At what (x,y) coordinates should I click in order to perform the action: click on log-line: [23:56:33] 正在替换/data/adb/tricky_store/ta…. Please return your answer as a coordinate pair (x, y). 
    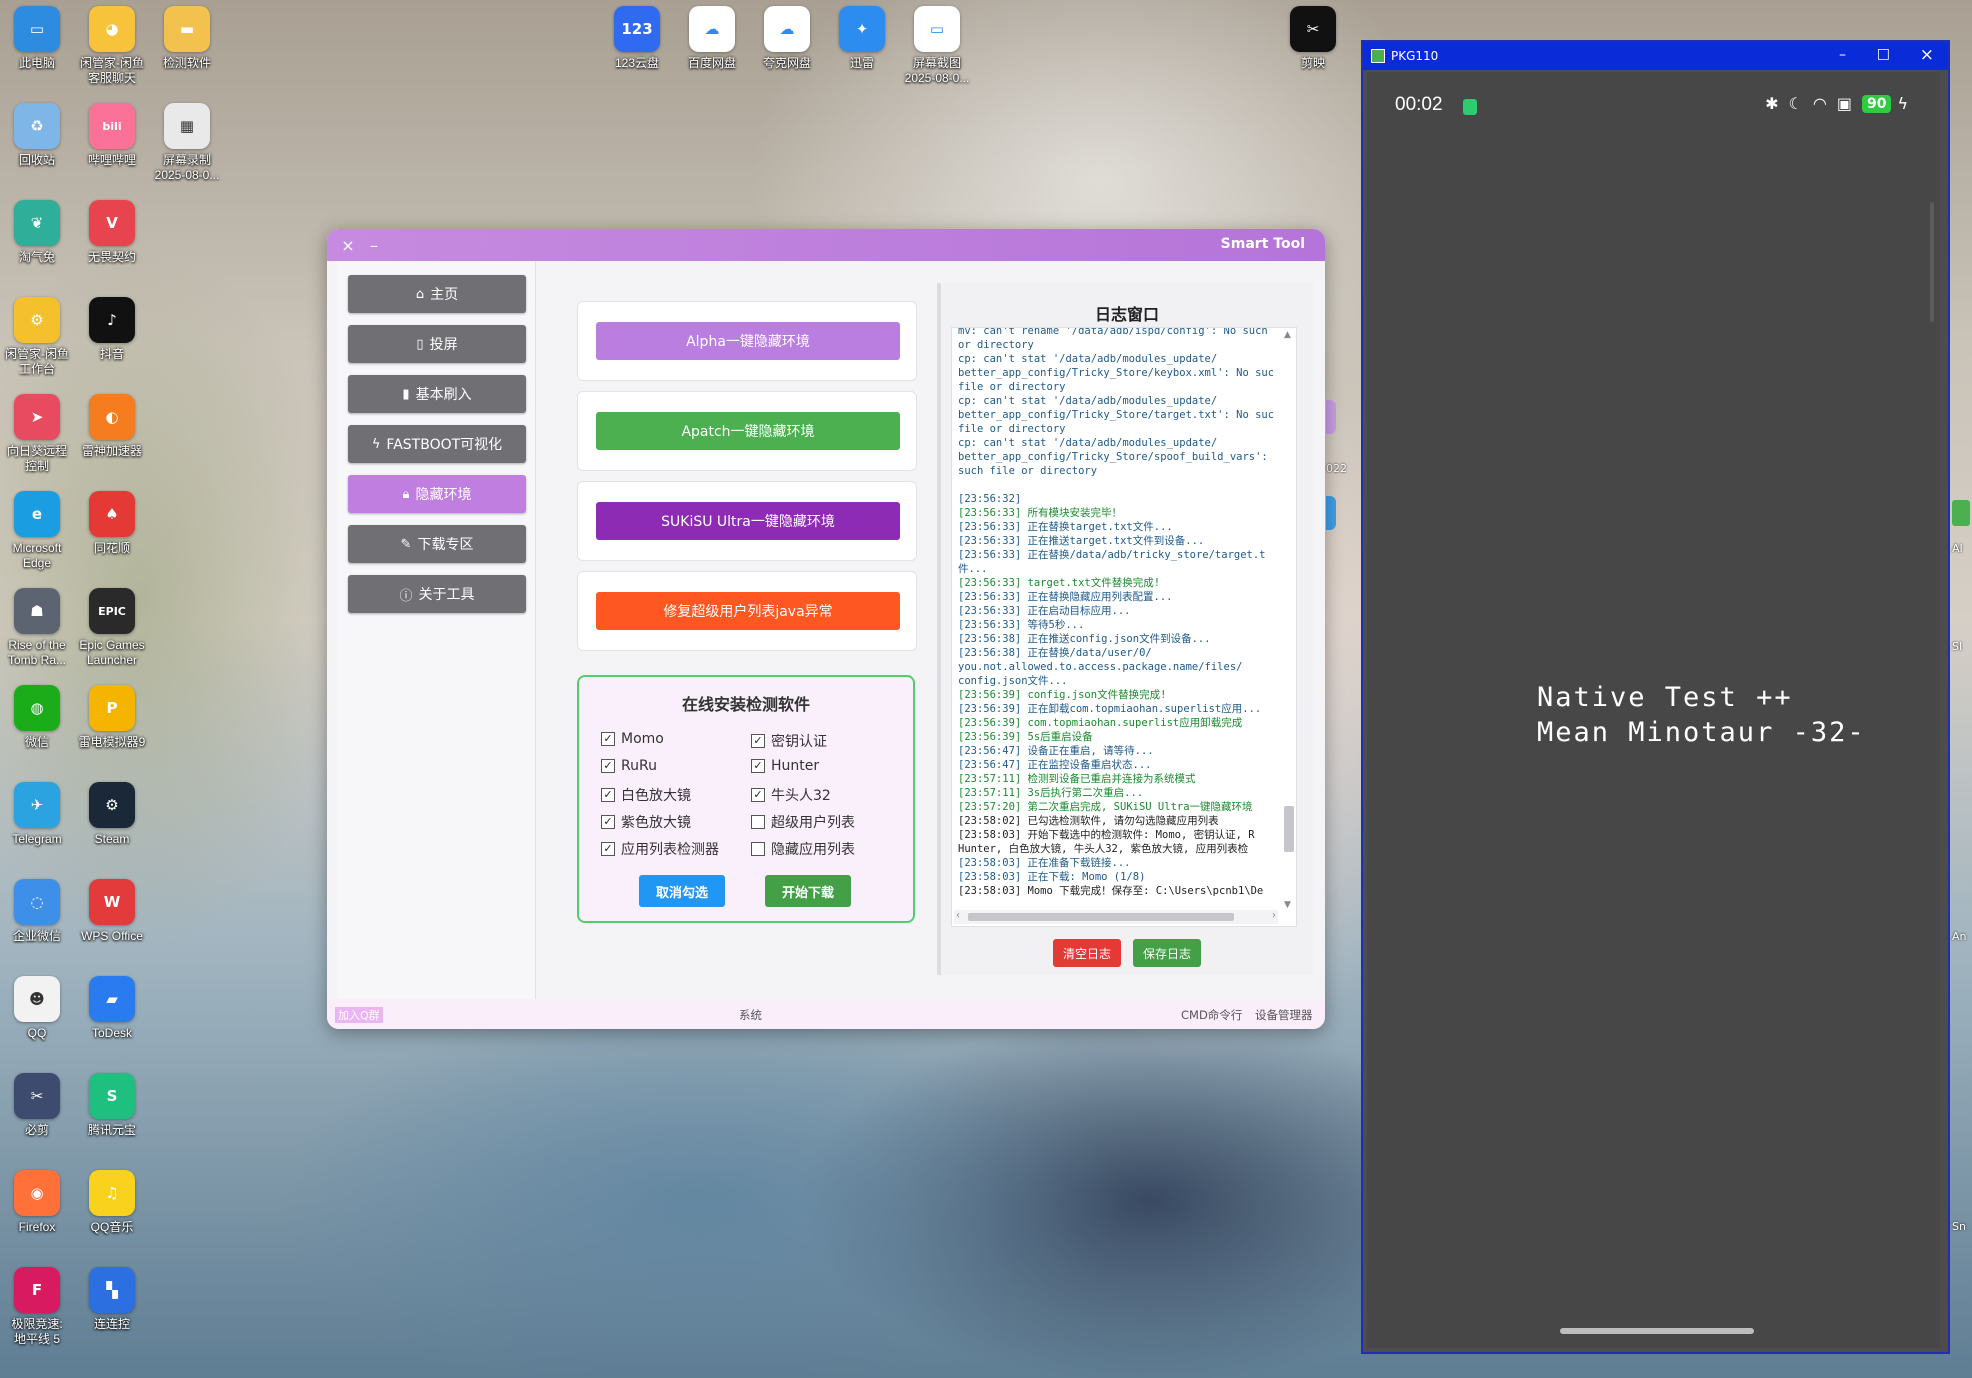
    Looking at the image, I should click on (1112, 555).